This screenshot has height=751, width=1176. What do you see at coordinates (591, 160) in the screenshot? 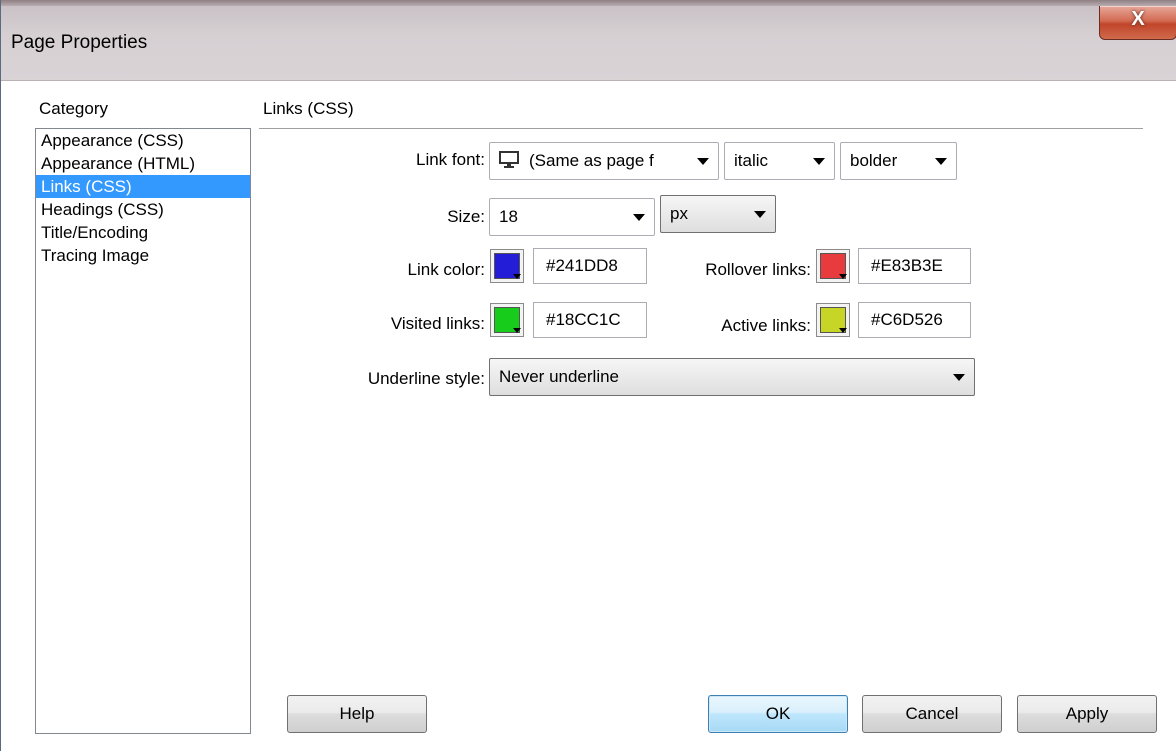
I see `link-font-value: (Same as page f` at bounding box center [591, 160].